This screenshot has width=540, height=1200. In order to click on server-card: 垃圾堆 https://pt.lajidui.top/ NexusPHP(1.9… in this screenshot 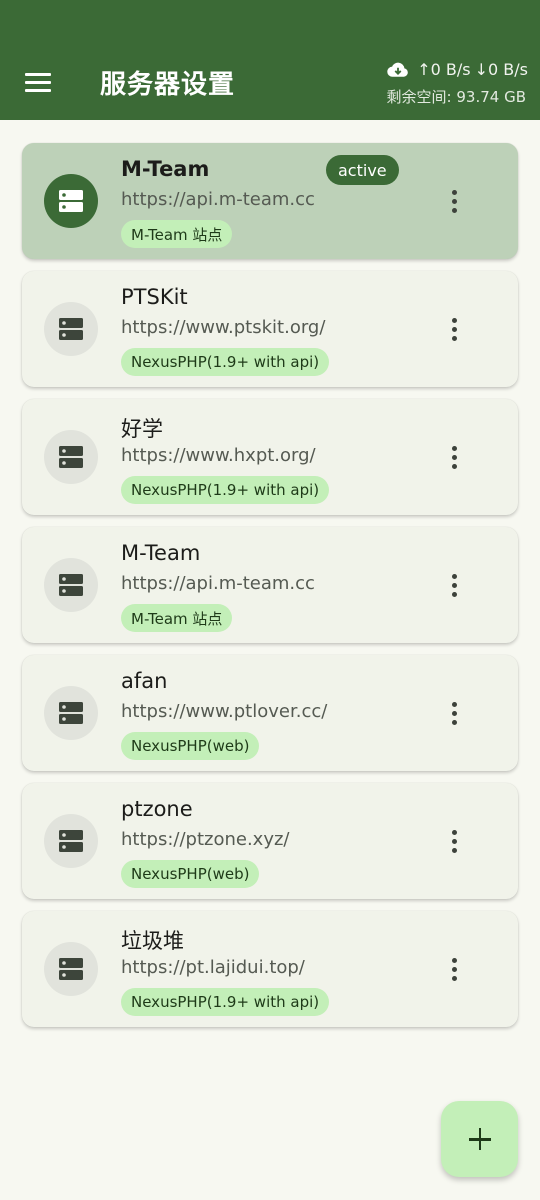, I will do `click(270, 969)`.